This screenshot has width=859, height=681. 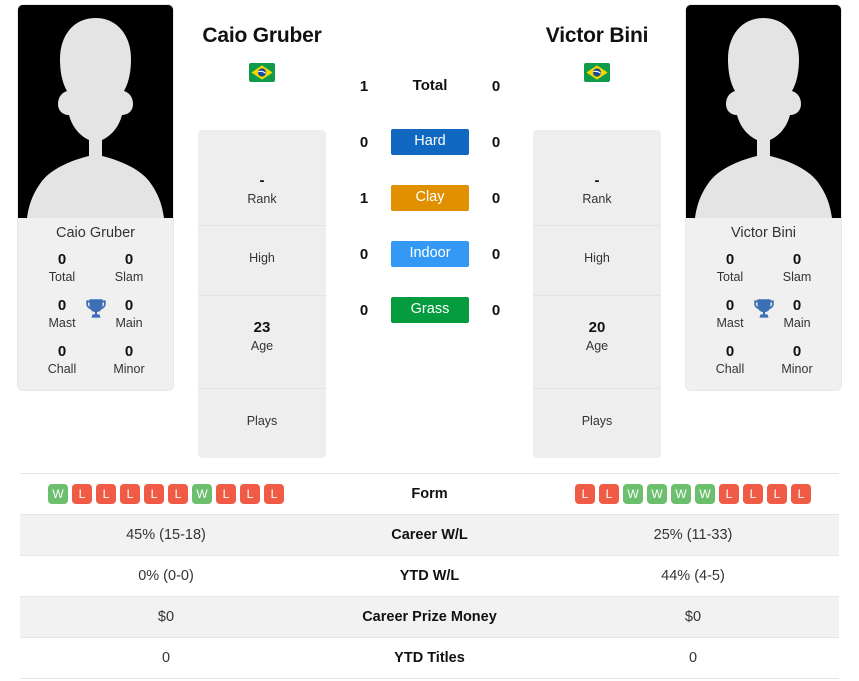 What do you see at coordinates (597, 423) in the screenshot?
I see `info-plays-right: Plays` at bounding box center [597, 423].